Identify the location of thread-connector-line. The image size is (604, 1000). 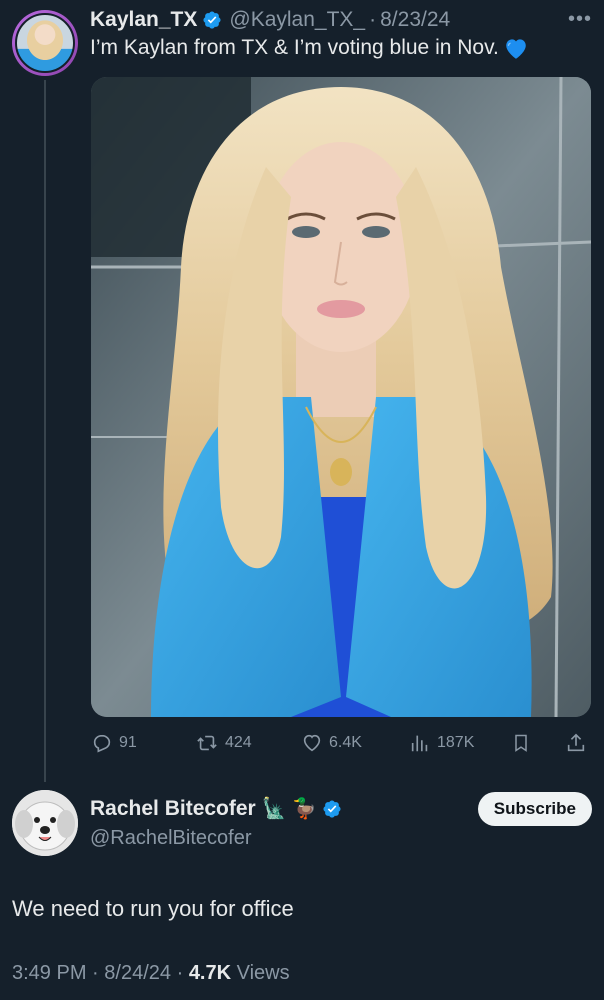
(45, 431).